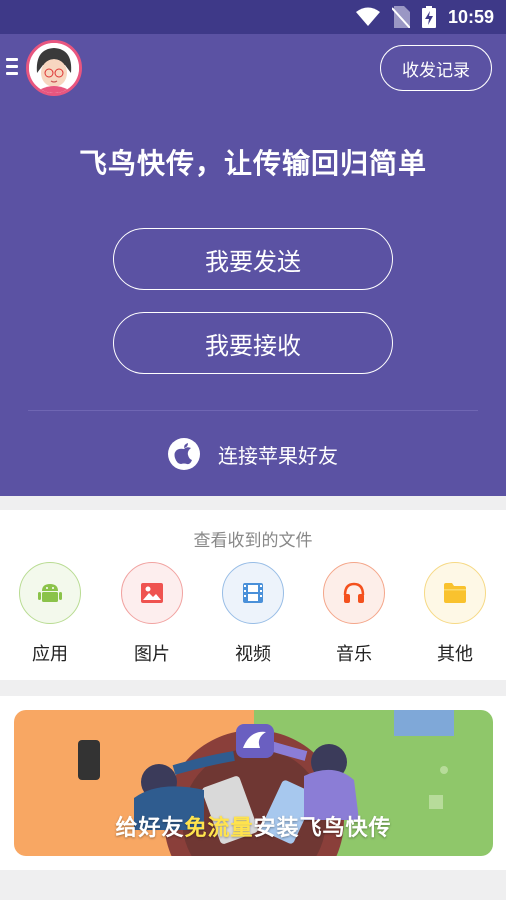 This screenshot has height=900, width=506. Describe the element at coordinates (253, 343) in the screenshot. I see `receive-button: 我要接收` at that location.